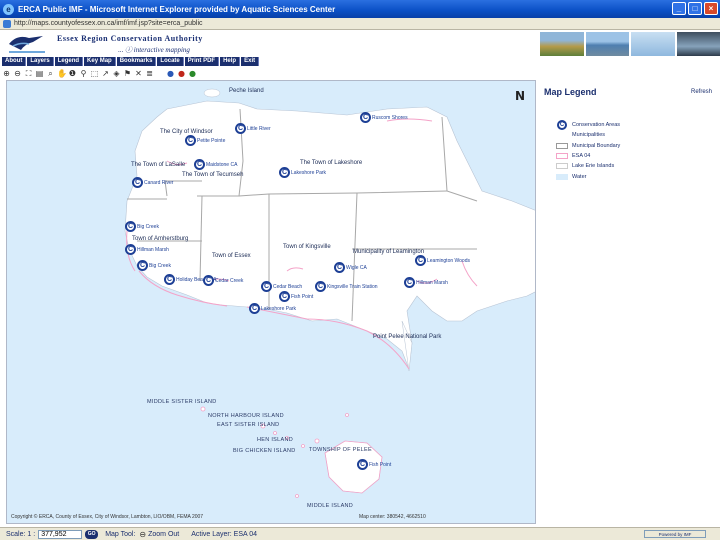 The height and width of the screenshot is (540, 720). Describe the element at coordinates (116, 73) in the screenshot. I see `buffer-icon: ◈` at that location.